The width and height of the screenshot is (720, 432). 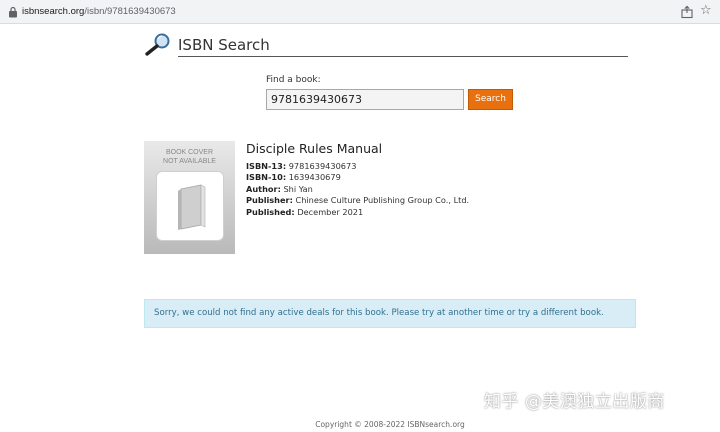 What do you see at coordinates (263, 188) in the screenshot?
I see `detail-label: Author:` at bounding box center [263, 188].